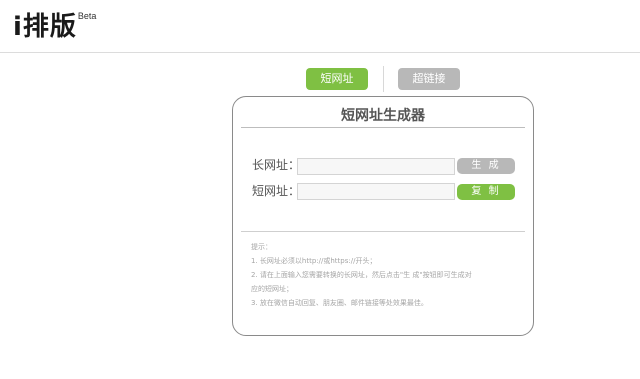 The height and width of the screenshot is (379, 640). Describe the element at coordinates (383, 231) in the screenshot. I see `tips-divider` at that location.